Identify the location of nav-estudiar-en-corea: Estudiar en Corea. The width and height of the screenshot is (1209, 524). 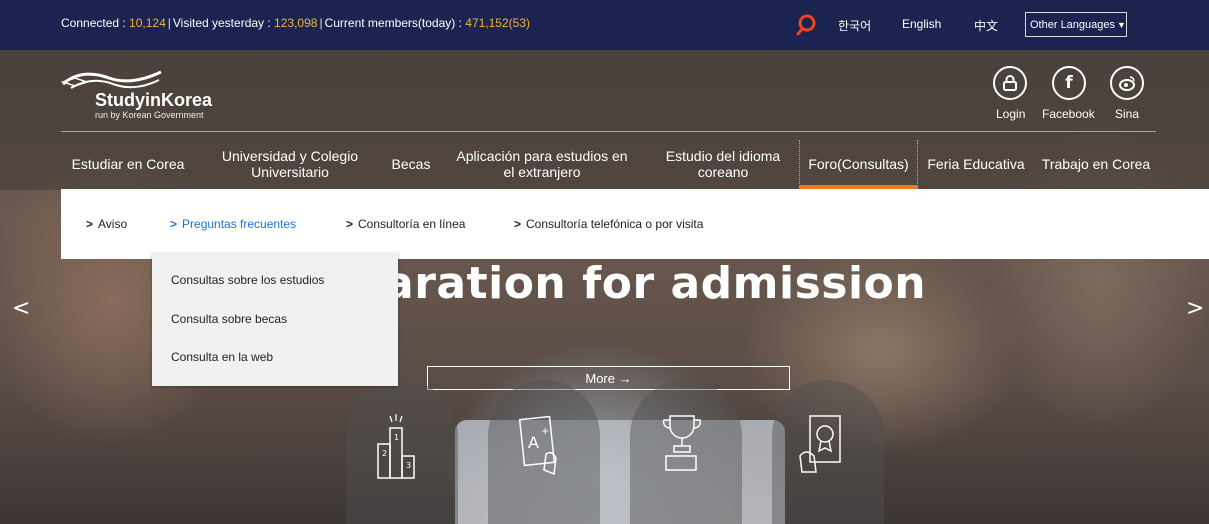
(128, 164).